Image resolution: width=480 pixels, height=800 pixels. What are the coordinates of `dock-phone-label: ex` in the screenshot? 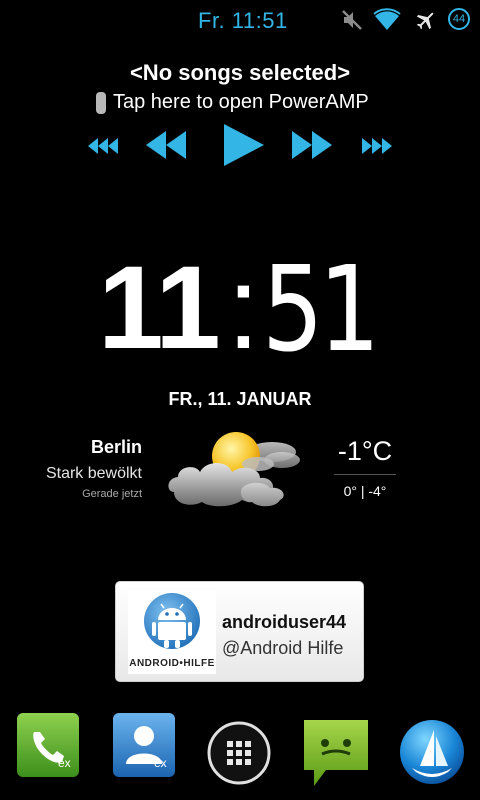 It's located at (64, 763).